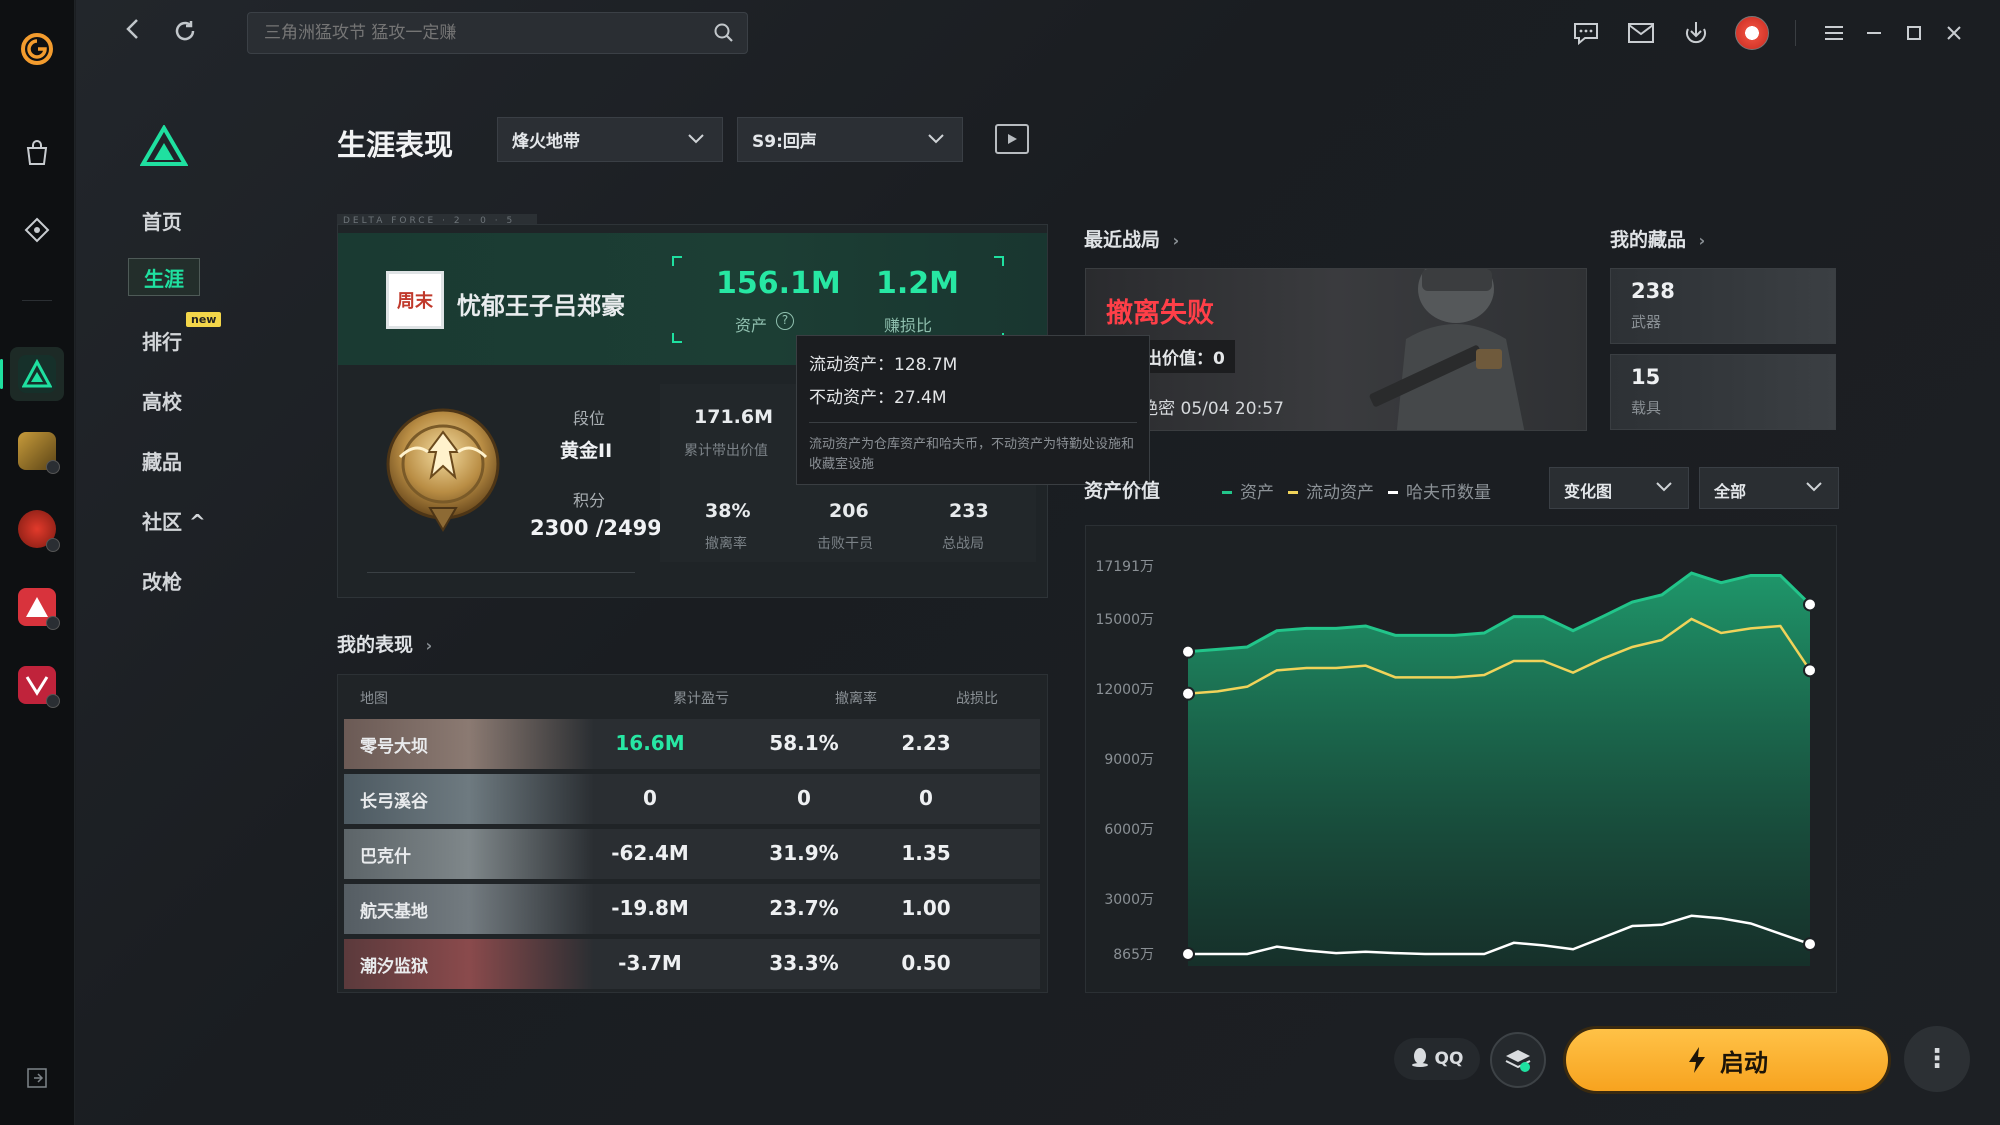 This screenshot has height=1125, width=2000. I want to click on expand-rail-icon, so click(37, 1078).